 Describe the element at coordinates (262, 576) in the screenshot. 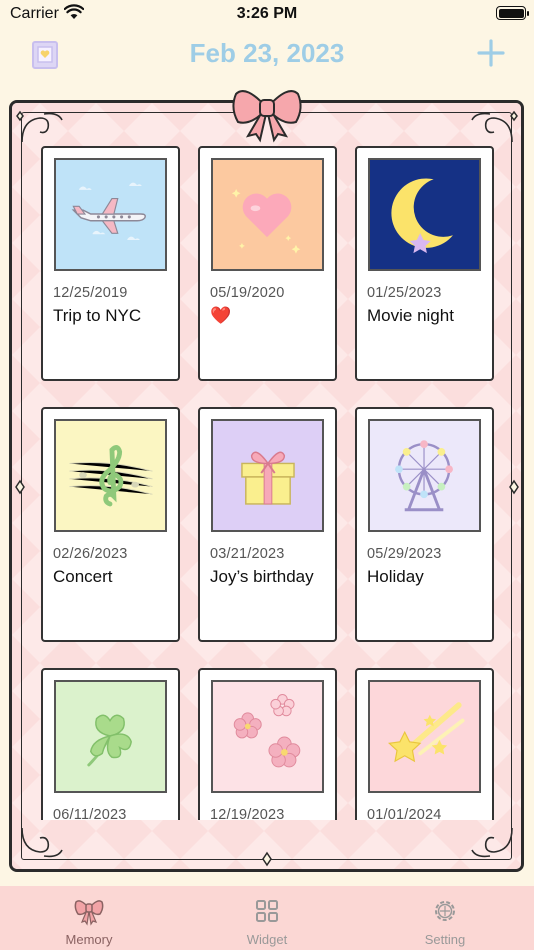

I see `memory-title: Joy’s birthday` at that location.